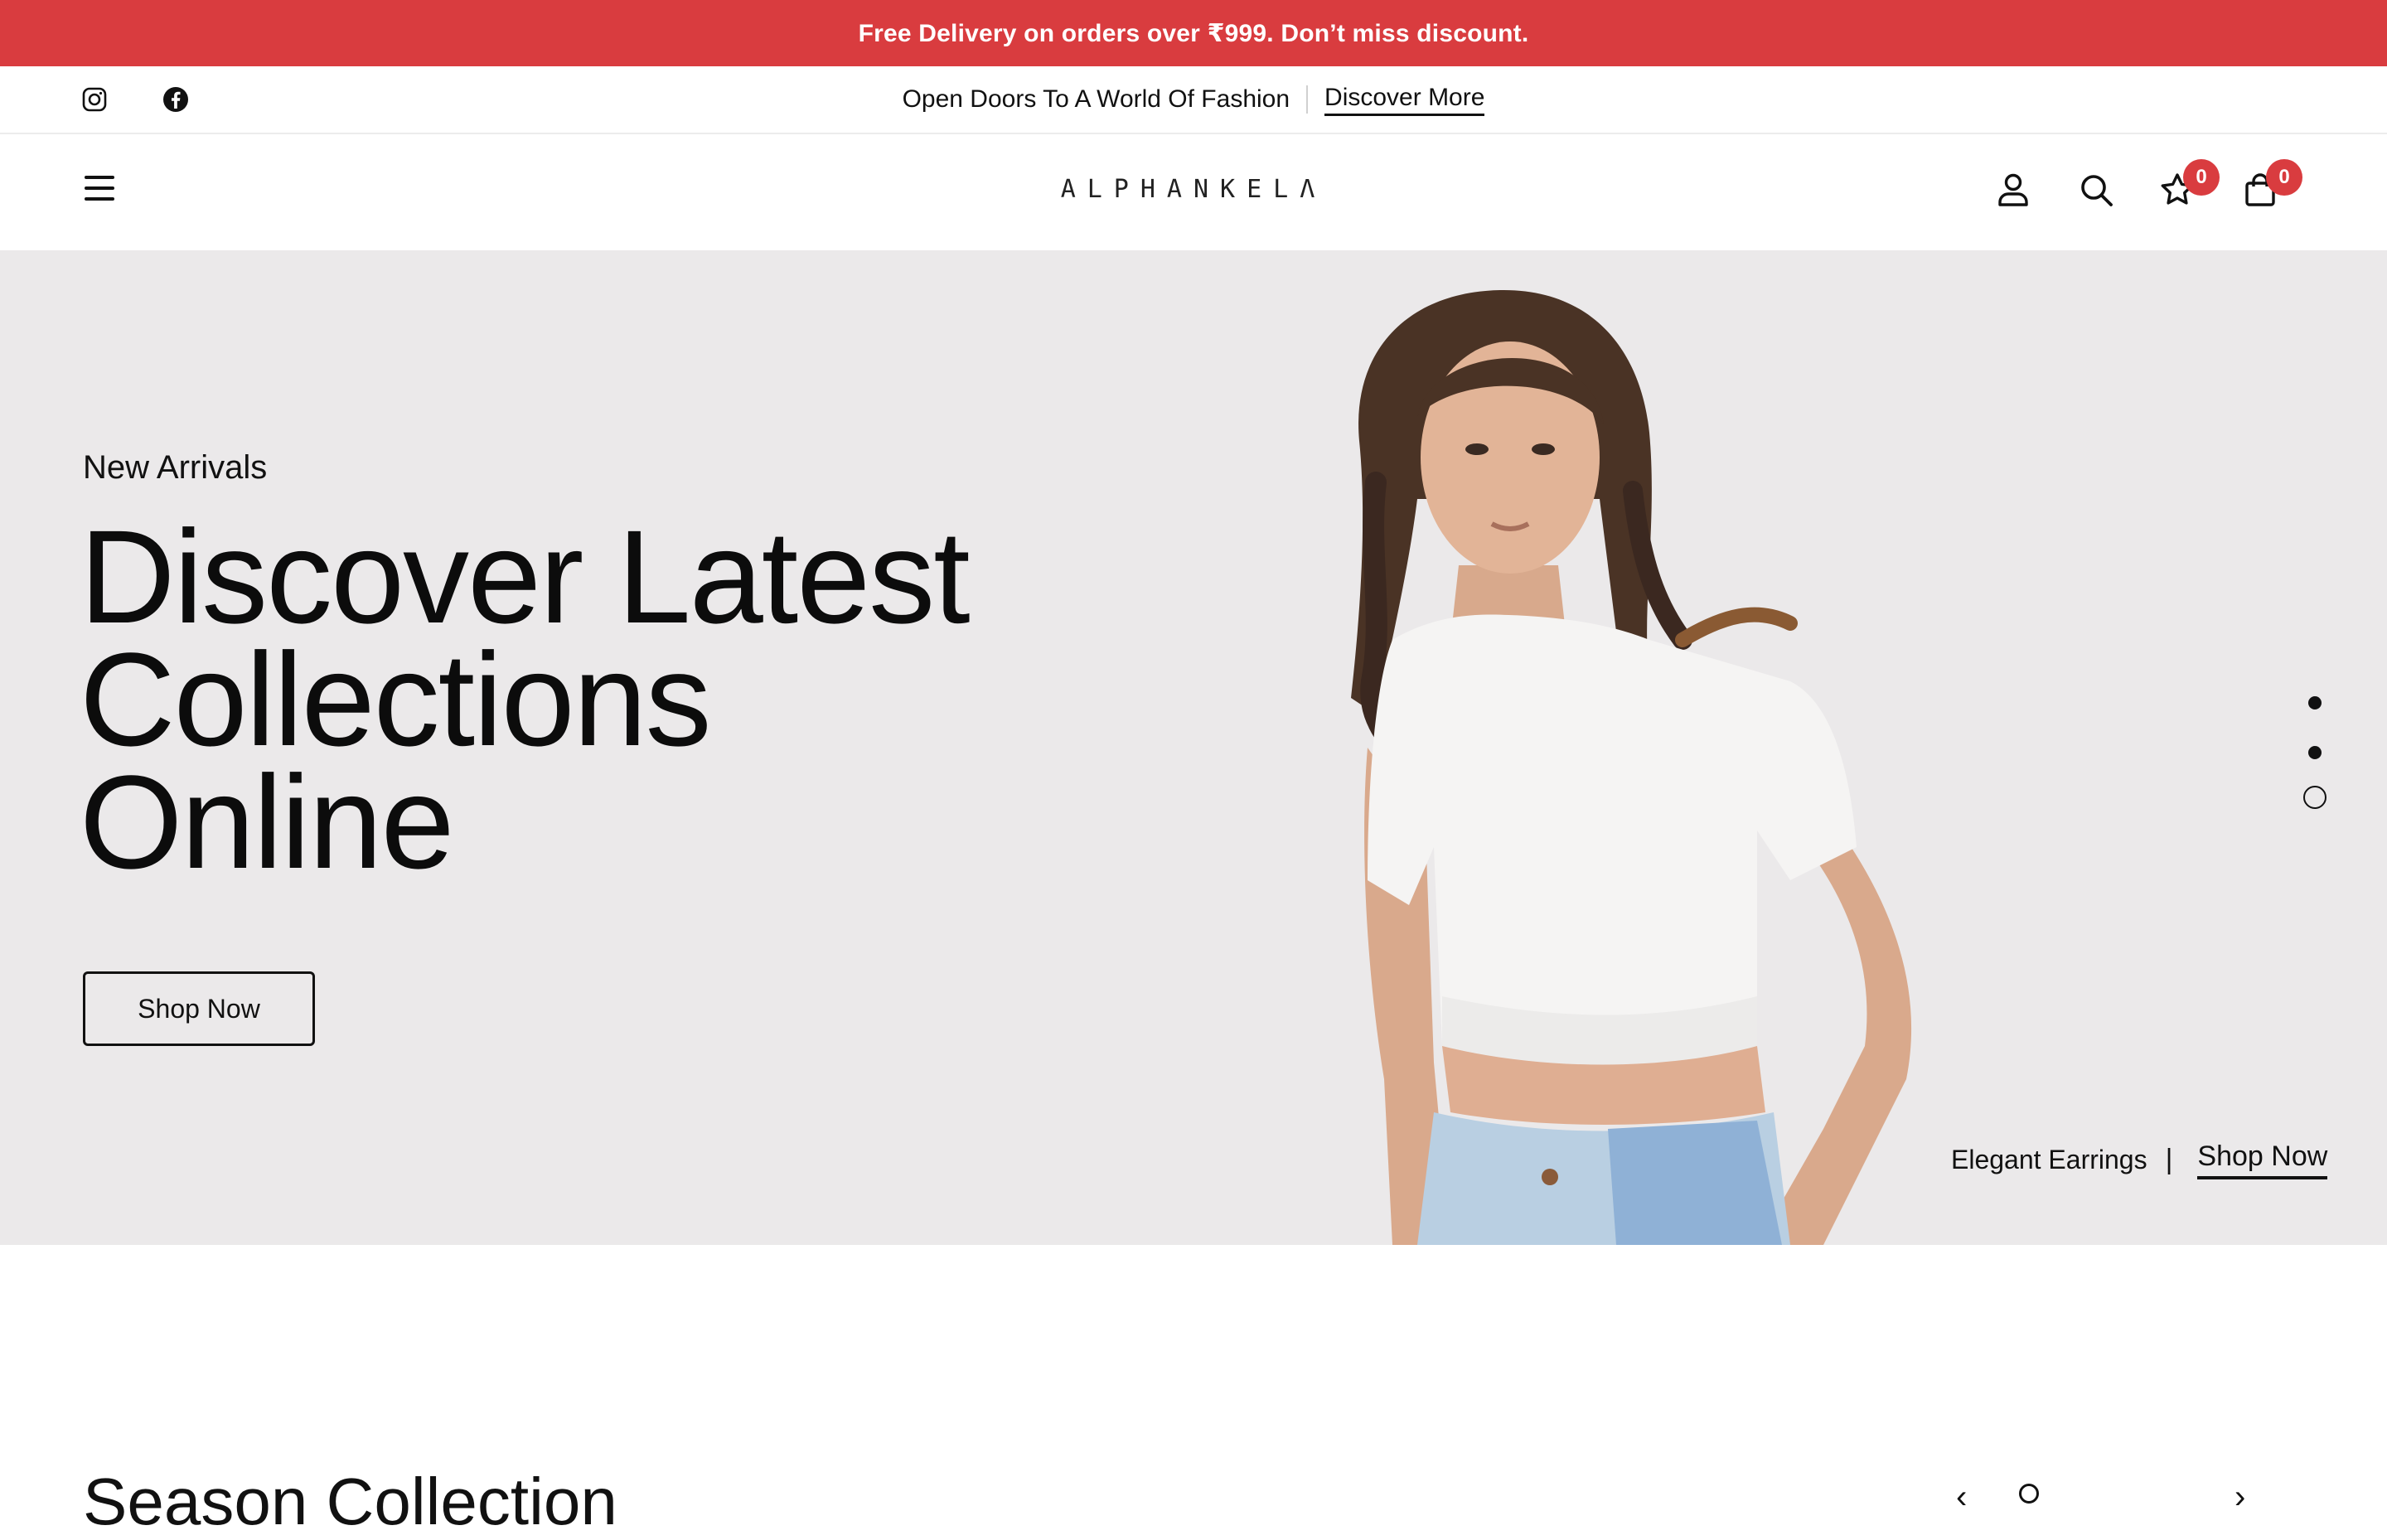 This screenshot has width=2387, height=1540. Describe the element at coordinates (1631, 767) in the screenshot. I see `model-photo` at that location.